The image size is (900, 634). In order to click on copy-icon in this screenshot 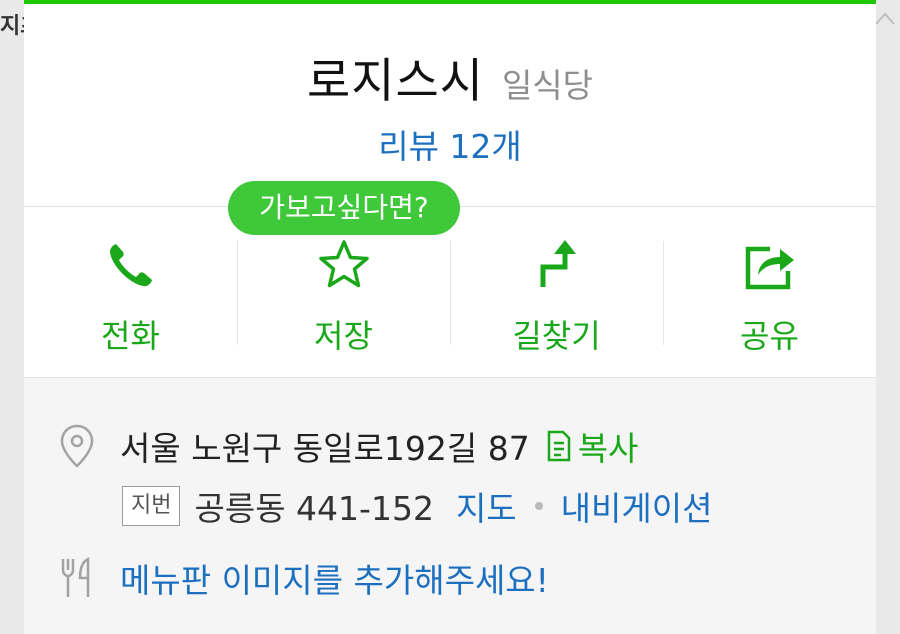, I will do `click(558, 446)`.